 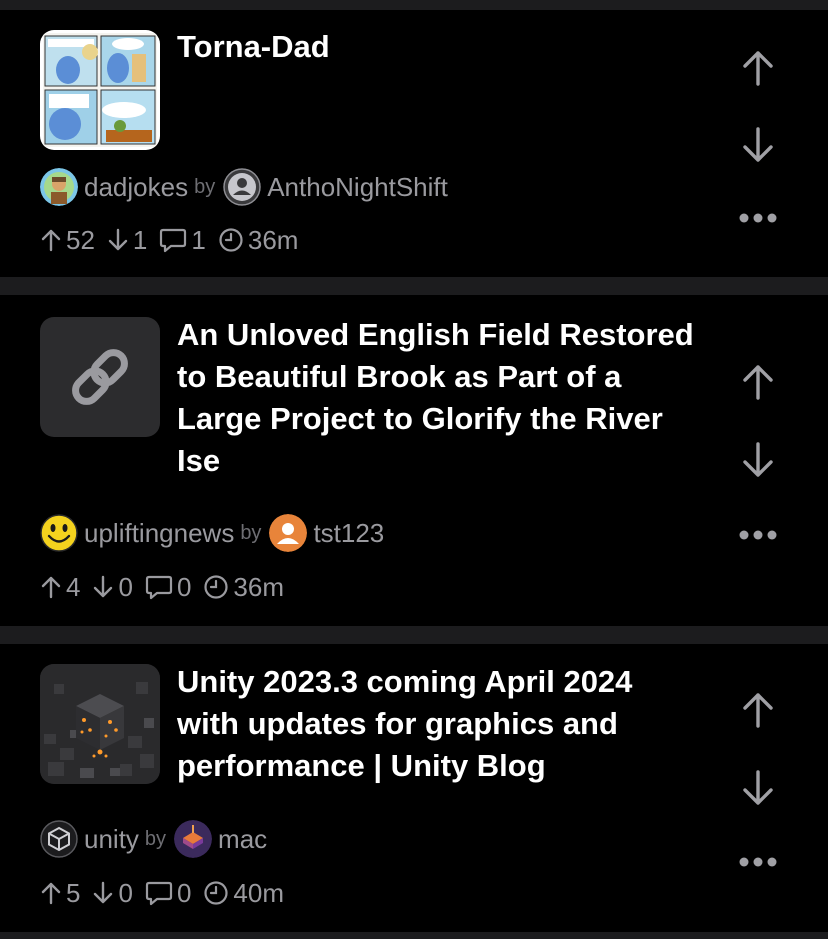 I want to click on post-title: Torna-Dad, so click(x=437, y=47).